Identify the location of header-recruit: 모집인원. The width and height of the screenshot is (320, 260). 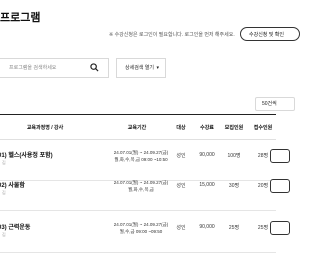
(234, 128).